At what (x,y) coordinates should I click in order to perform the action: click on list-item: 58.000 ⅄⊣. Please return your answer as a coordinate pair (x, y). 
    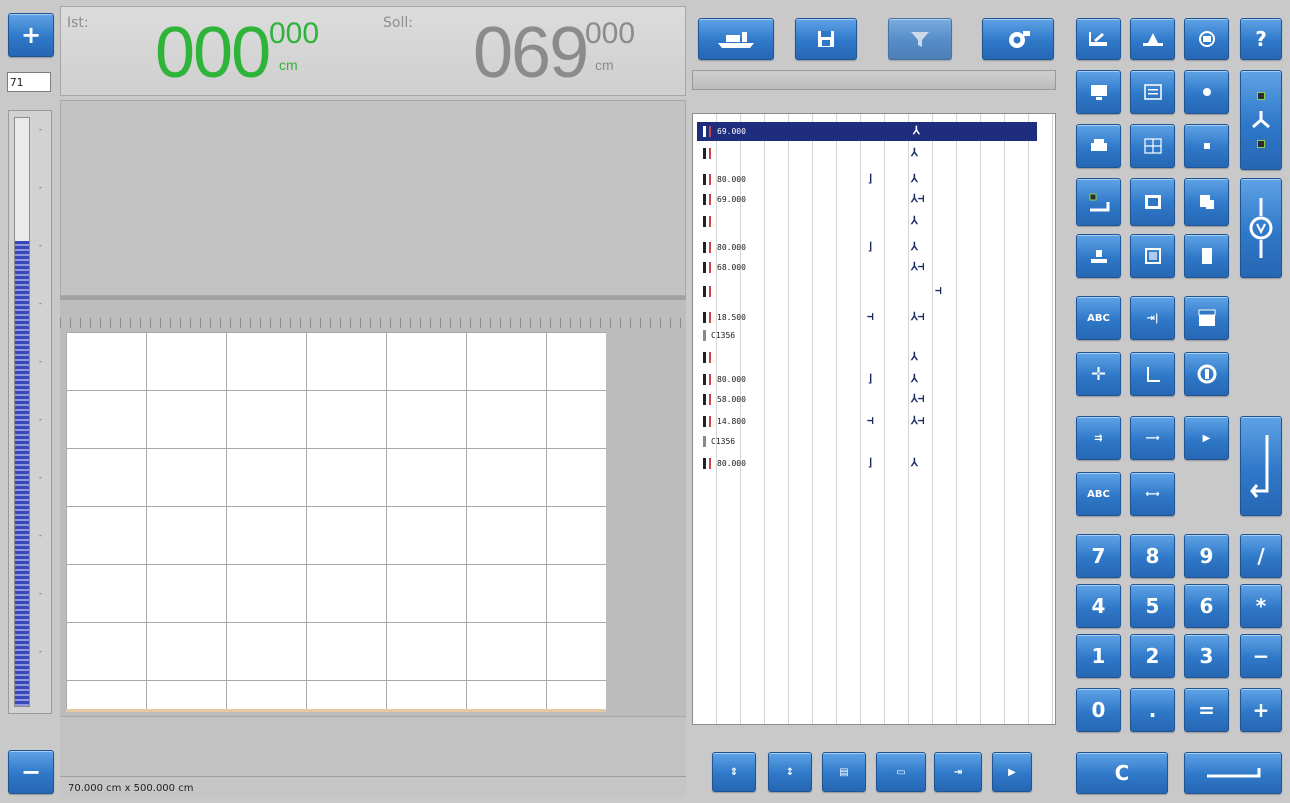
    Looking at the image, I should click on (871, 399).